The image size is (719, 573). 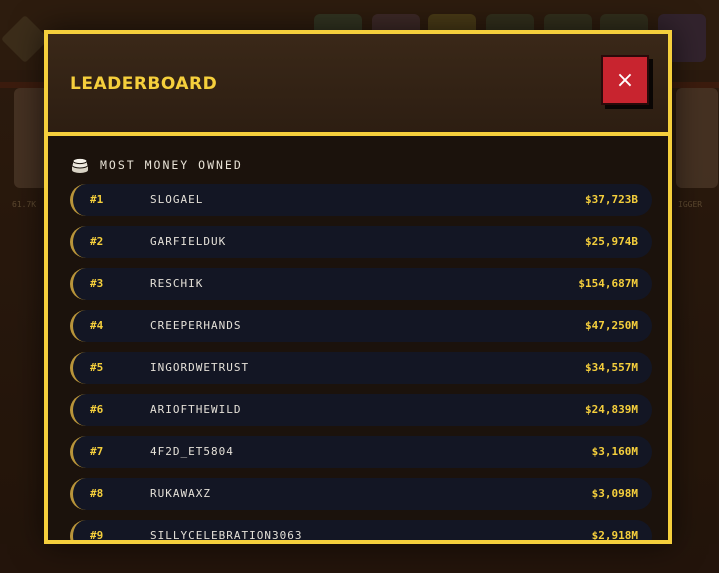 I want to click on player-name: 4F2D_ET5804, so click(x=192, y=451).